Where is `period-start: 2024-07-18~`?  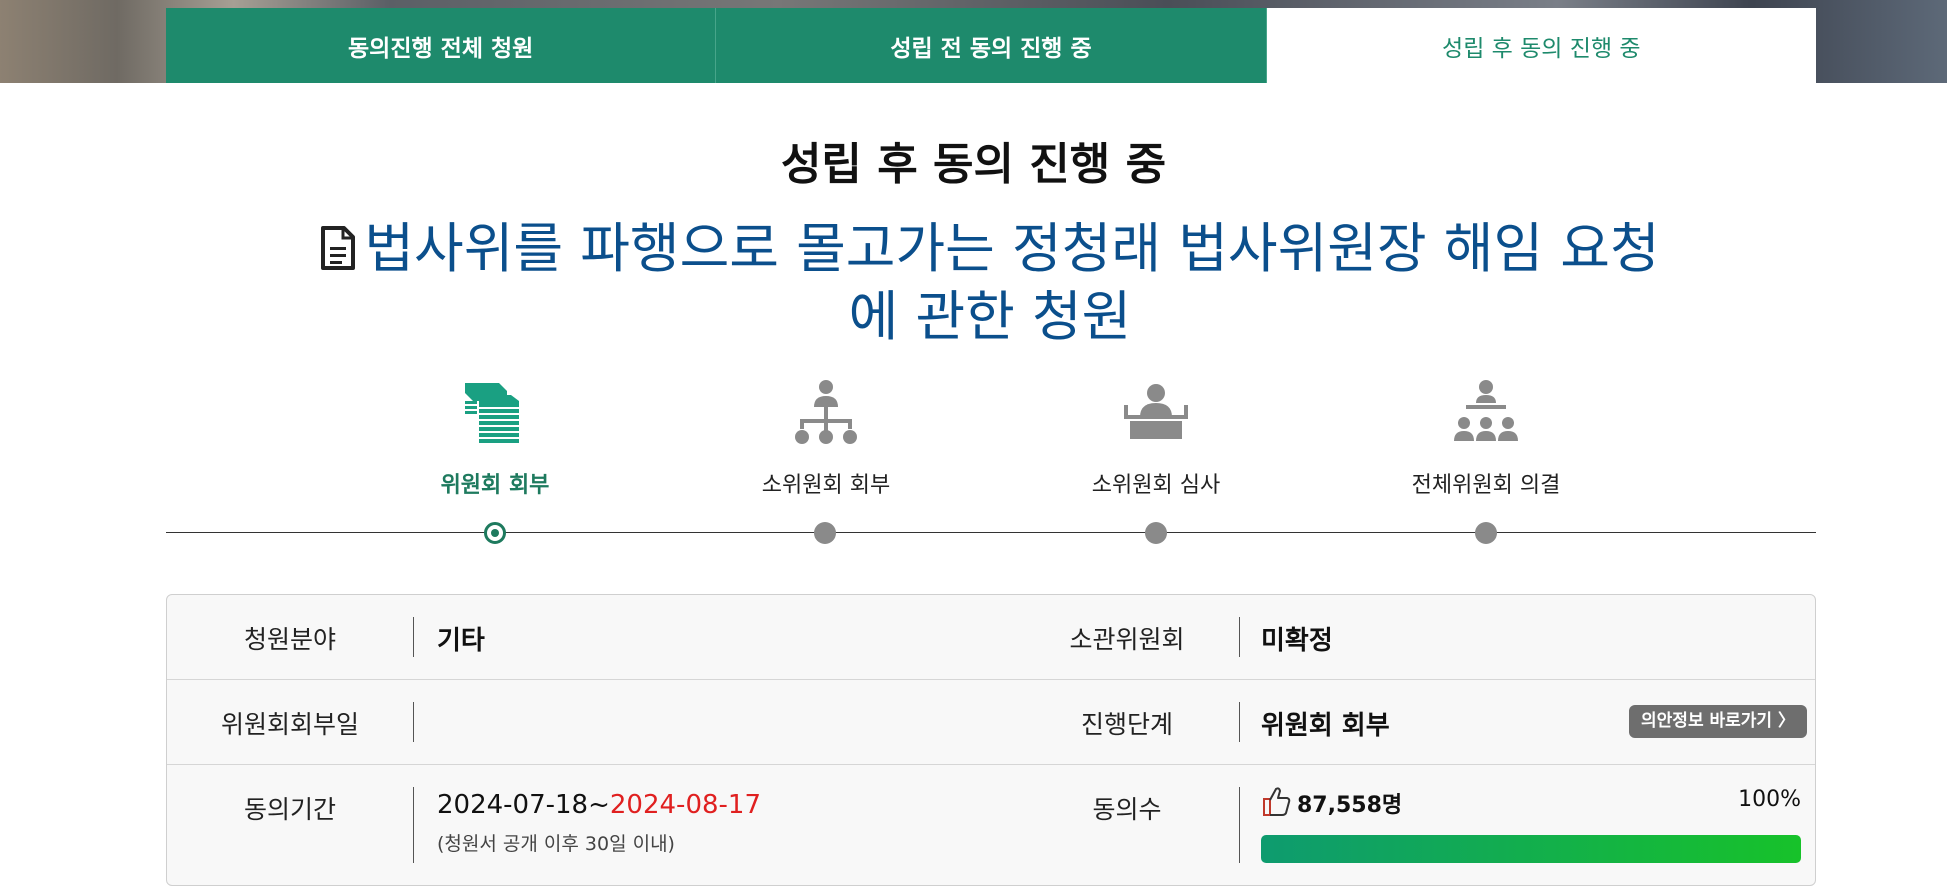 period-start: 2024-07-18~ is located at coordinates (523, 805).